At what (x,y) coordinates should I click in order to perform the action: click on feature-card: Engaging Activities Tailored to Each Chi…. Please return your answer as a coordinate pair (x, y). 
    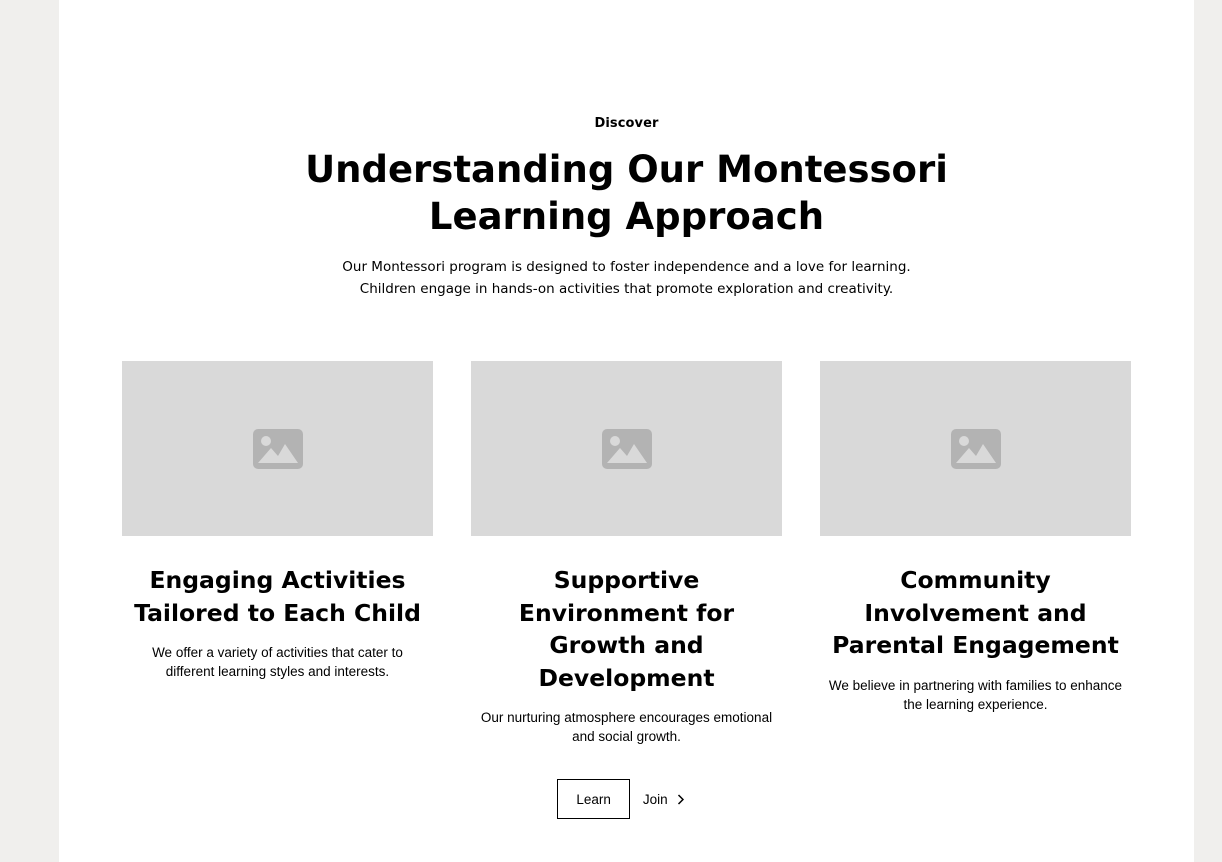
    Looking at the image, I should click on (277, 553).